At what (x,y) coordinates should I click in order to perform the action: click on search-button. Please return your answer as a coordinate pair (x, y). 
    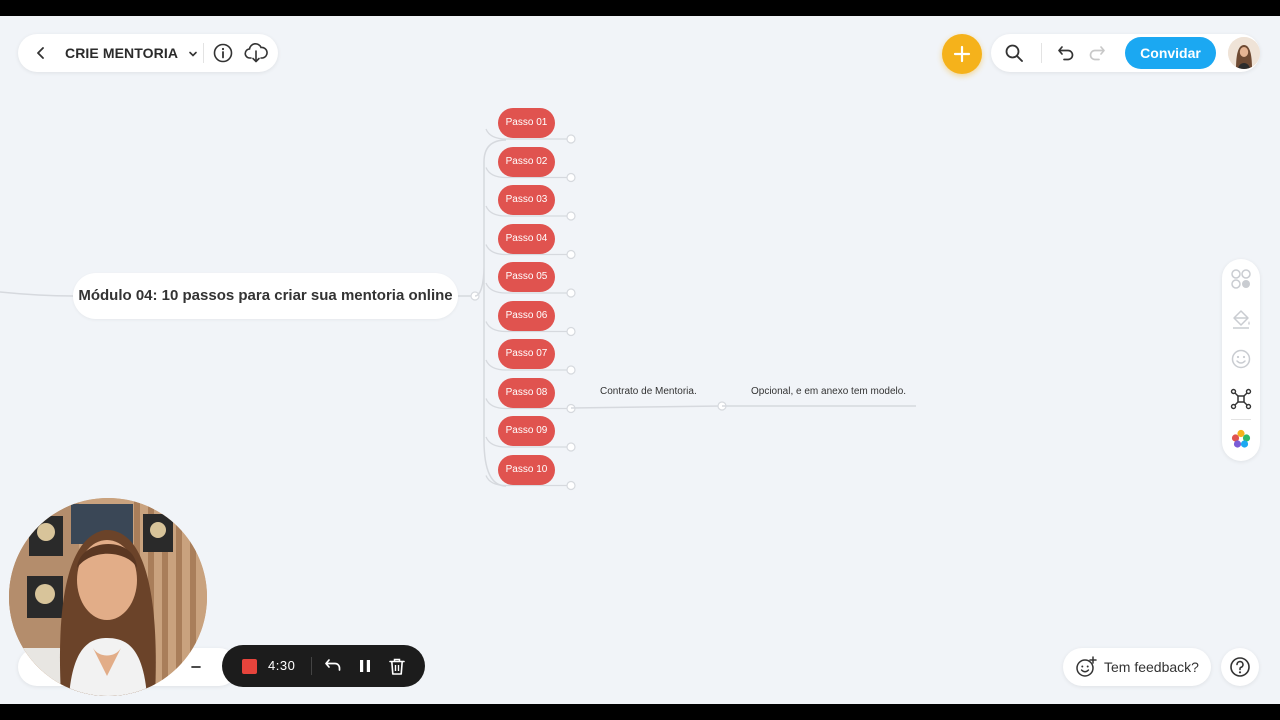
    Looking at the image, I should click on (1014, 53).